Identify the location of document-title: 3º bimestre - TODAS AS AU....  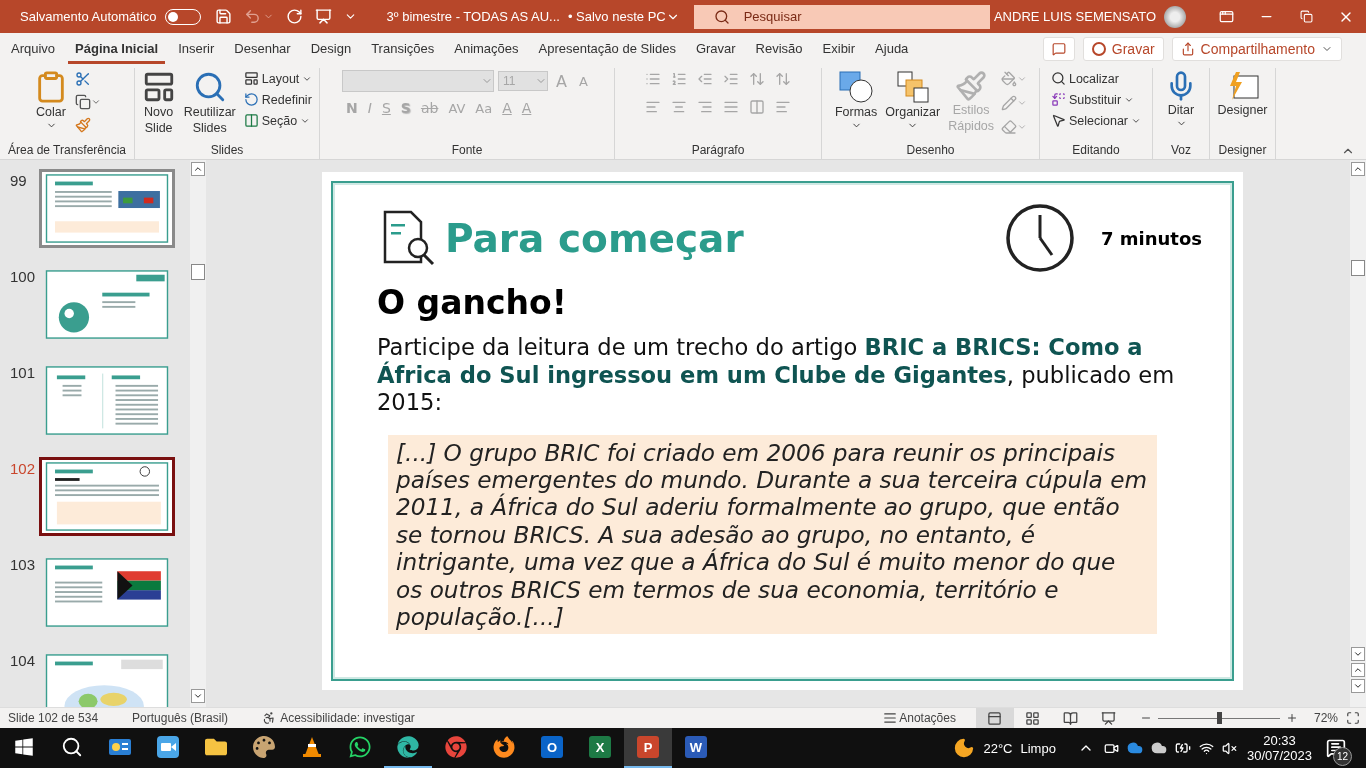
(473, 16).